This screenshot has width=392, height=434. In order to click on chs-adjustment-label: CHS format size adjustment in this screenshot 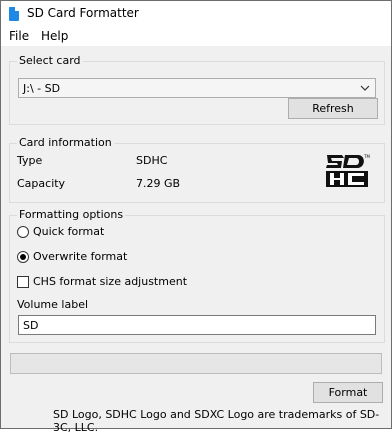, I will do `click(110, 281)`.